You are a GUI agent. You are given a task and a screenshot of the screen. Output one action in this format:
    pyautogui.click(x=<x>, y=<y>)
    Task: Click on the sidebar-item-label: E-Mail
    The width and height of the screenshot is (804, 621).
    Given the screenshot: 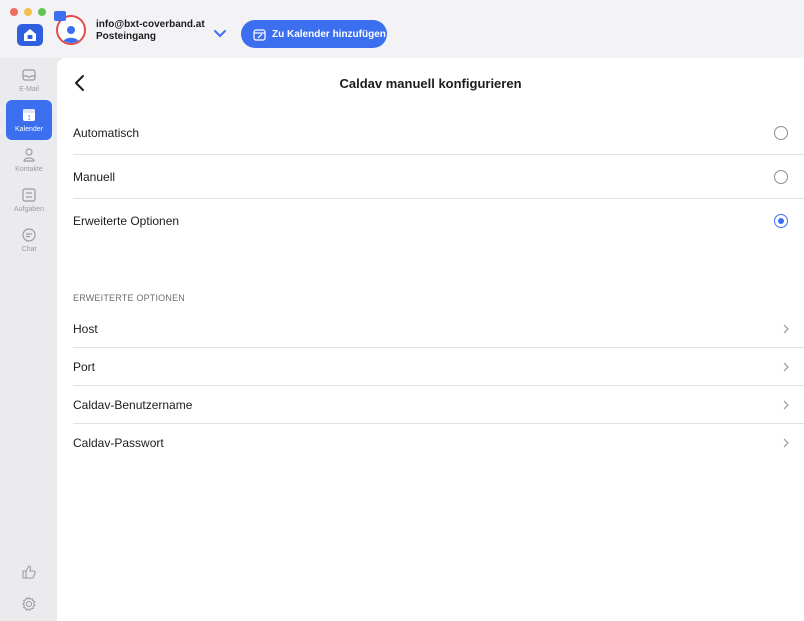 What is the action you would take?
    pyautogui.click(x=29, y=89)
    